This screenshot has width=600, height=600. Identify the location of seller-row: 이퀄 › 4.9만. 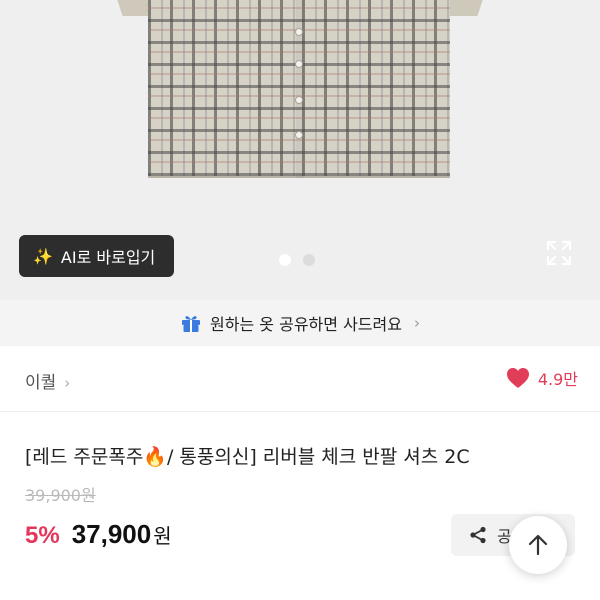
(300, 379).